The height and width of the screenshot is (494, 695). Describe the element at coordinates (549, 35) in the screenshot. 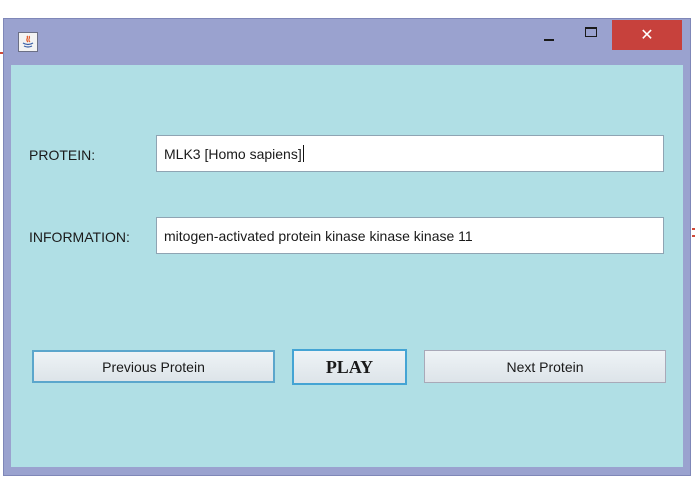

I see `minimize-button` at that location.